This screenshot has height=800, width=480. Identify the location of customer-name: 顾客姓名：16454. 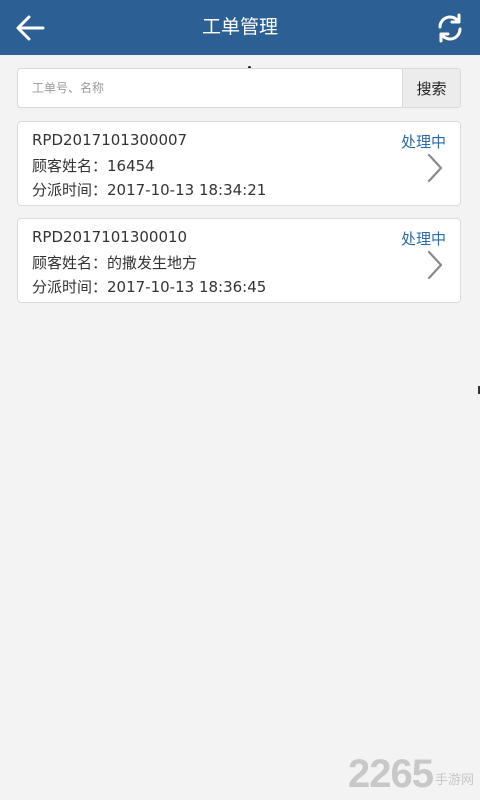
(93, 166).